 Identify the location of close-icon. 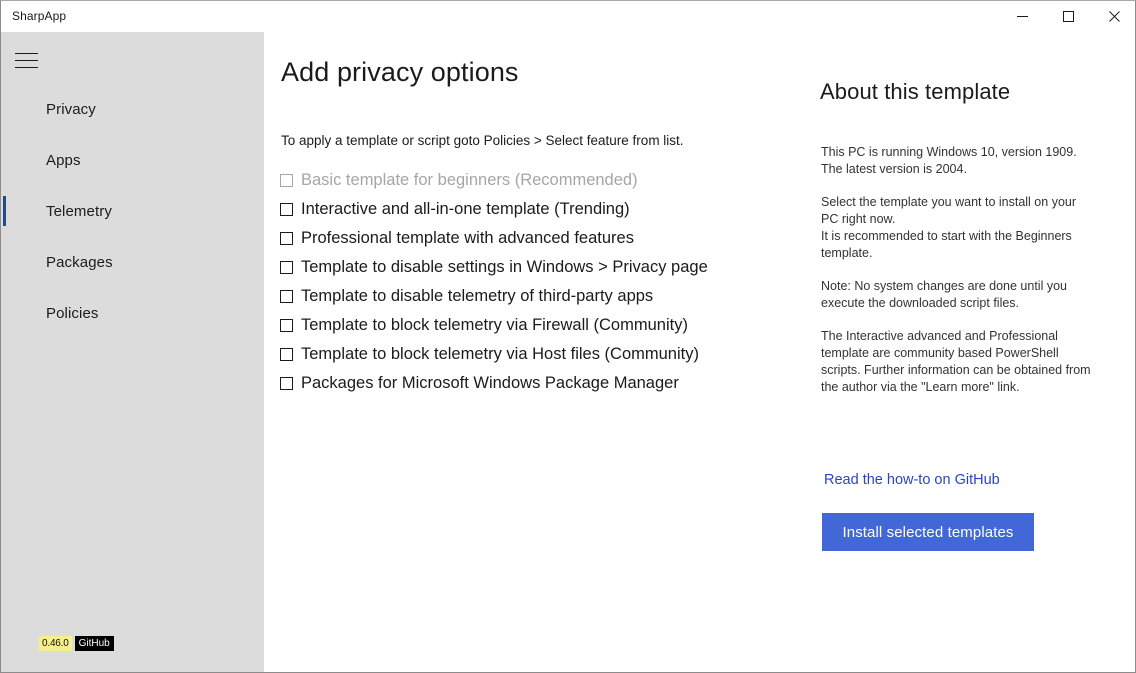
(1114, 16).